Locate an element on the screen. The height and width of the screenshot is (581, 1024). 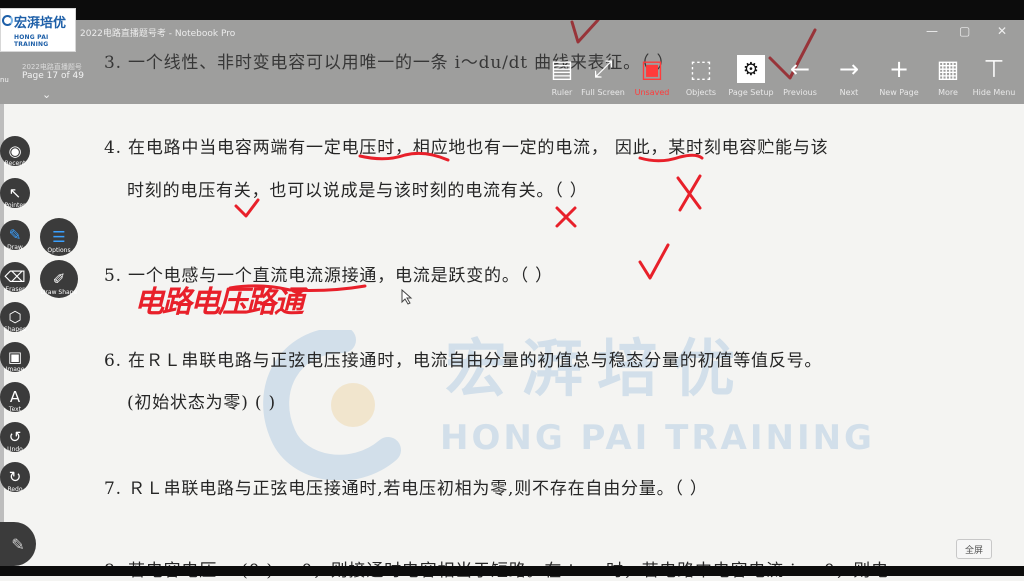
ink-handwriting: 电路电压路通 is located at coordinates (221, 302).